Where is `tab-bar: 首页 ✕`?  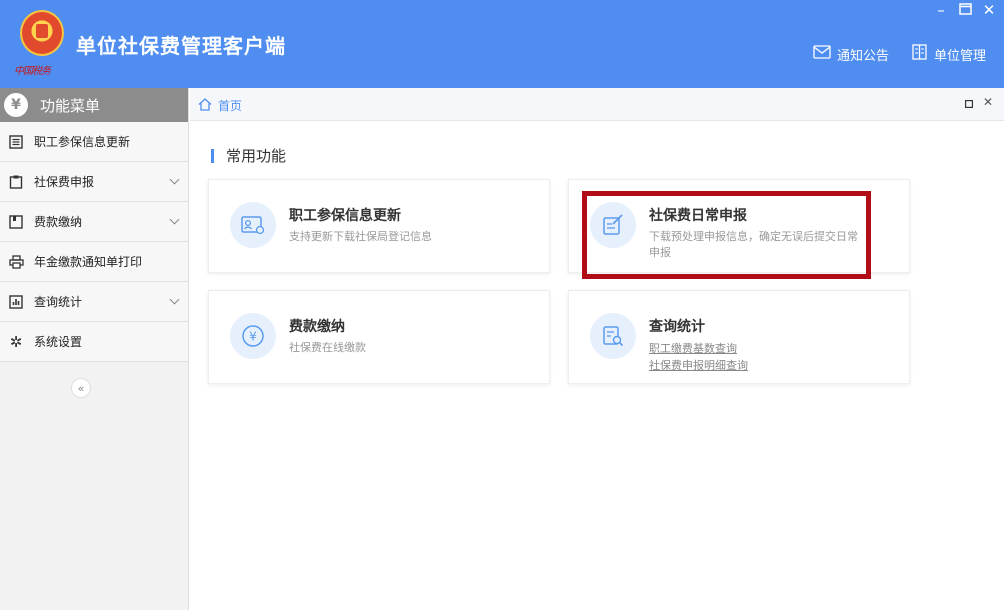
tab-bar: 首页 ✕ is located at coordinates (597, 104).